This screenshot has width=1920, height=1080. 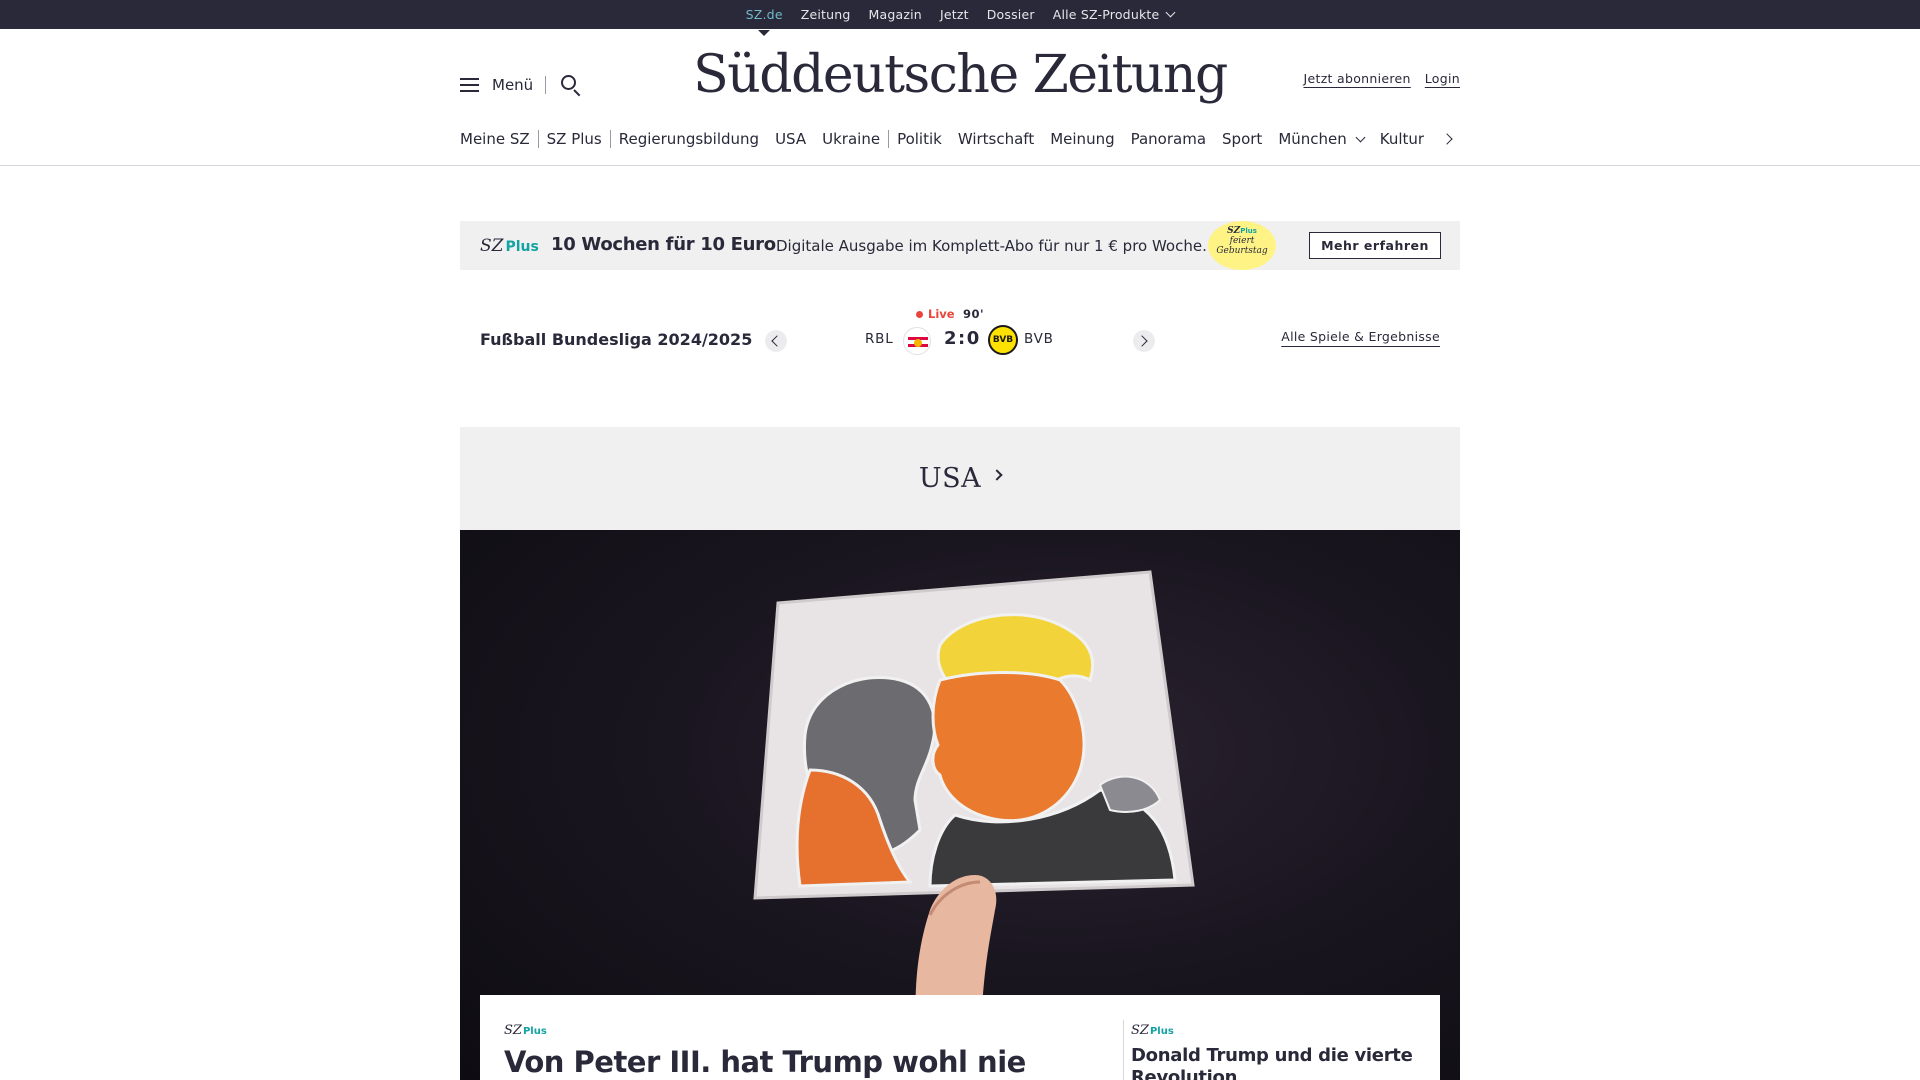 I want to click on away-team: BVB, so click(x=1039, y=339).